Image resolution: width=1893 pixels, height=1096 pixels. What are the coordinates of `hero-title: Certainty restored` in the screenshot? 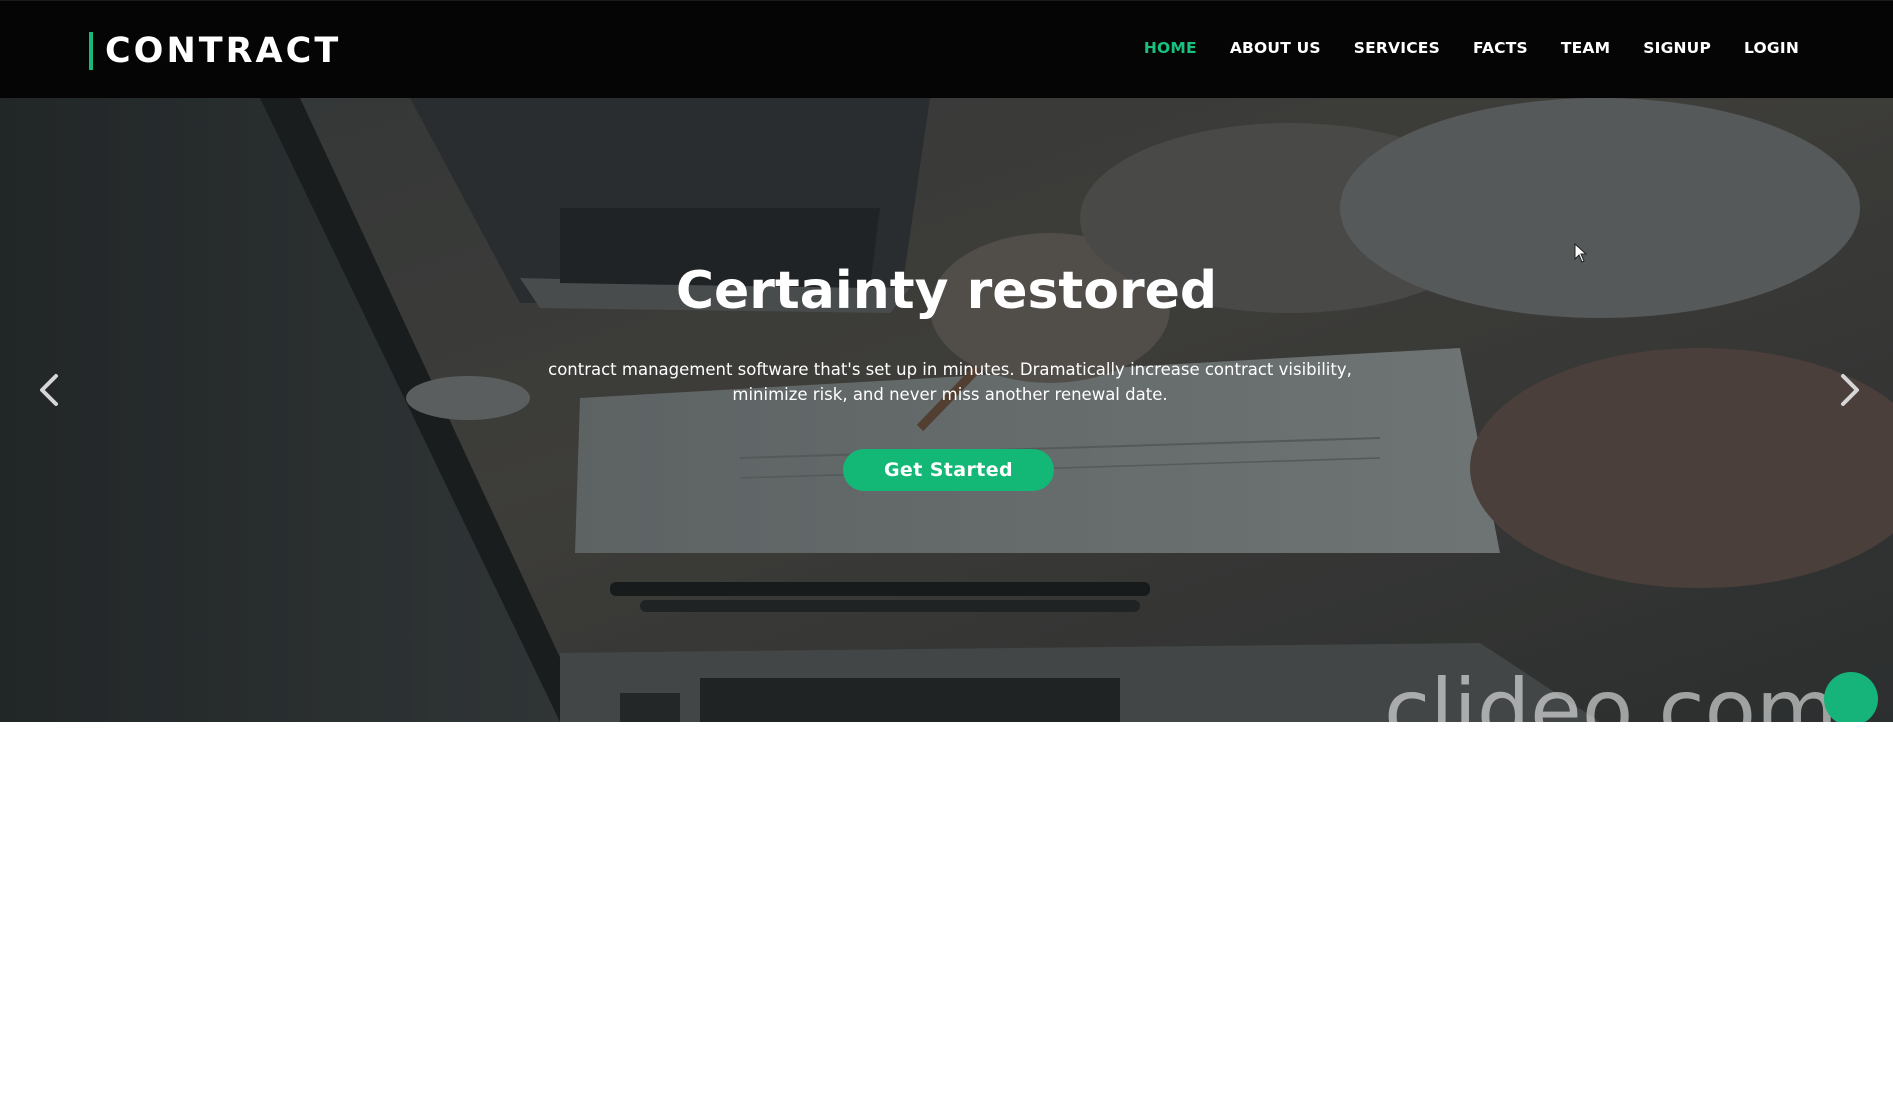 It's located at (946, 291).